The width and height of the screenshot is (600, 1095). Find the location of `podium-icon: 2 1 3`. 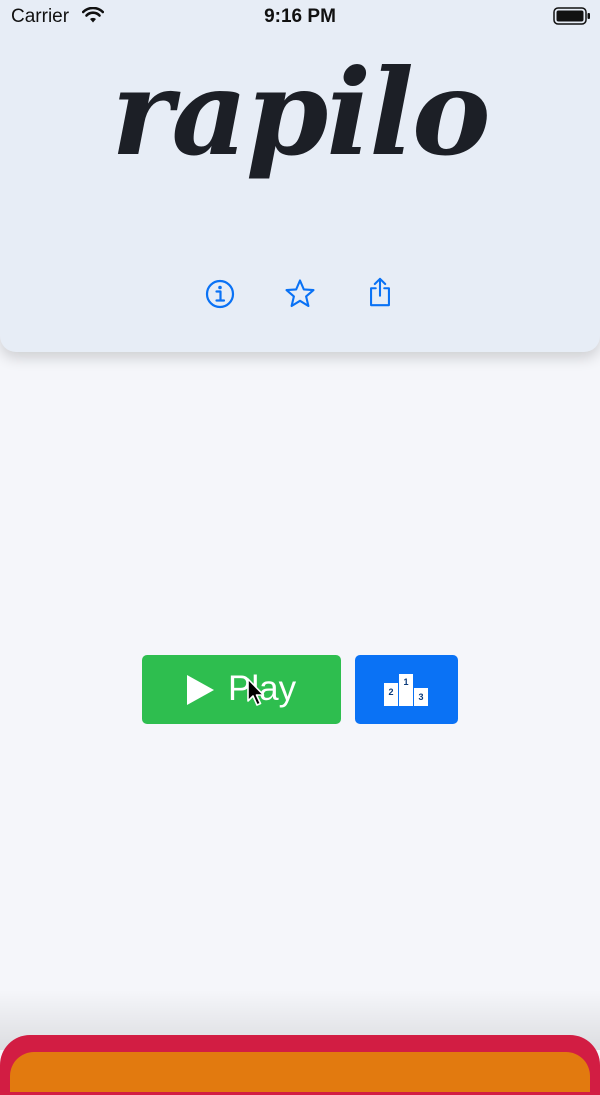

podium-icon: 2 1 3 is located at coordinates (406, 690).